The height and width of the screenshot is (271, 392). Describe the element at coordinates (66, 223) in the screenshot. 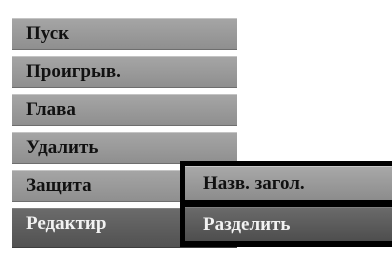

I see `menu-item-label: Редактир` at that location.